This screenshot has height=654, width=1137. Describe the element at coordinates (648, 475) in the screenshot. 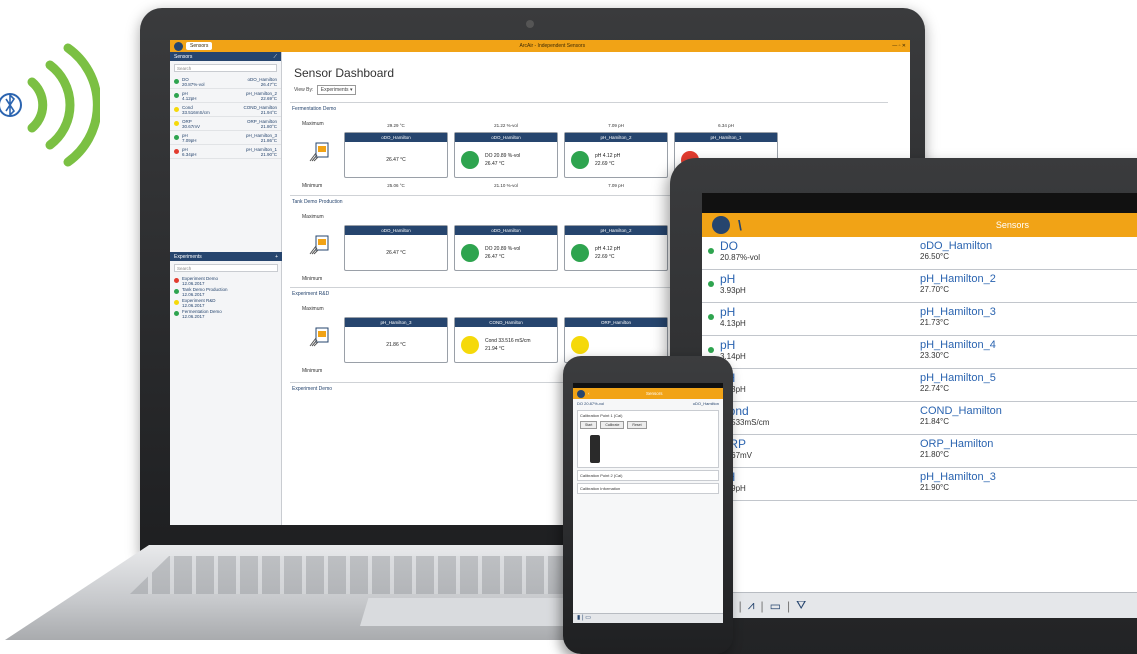

I see `calibration-point-2: Calibration Point 2 (Cal)` at that location.